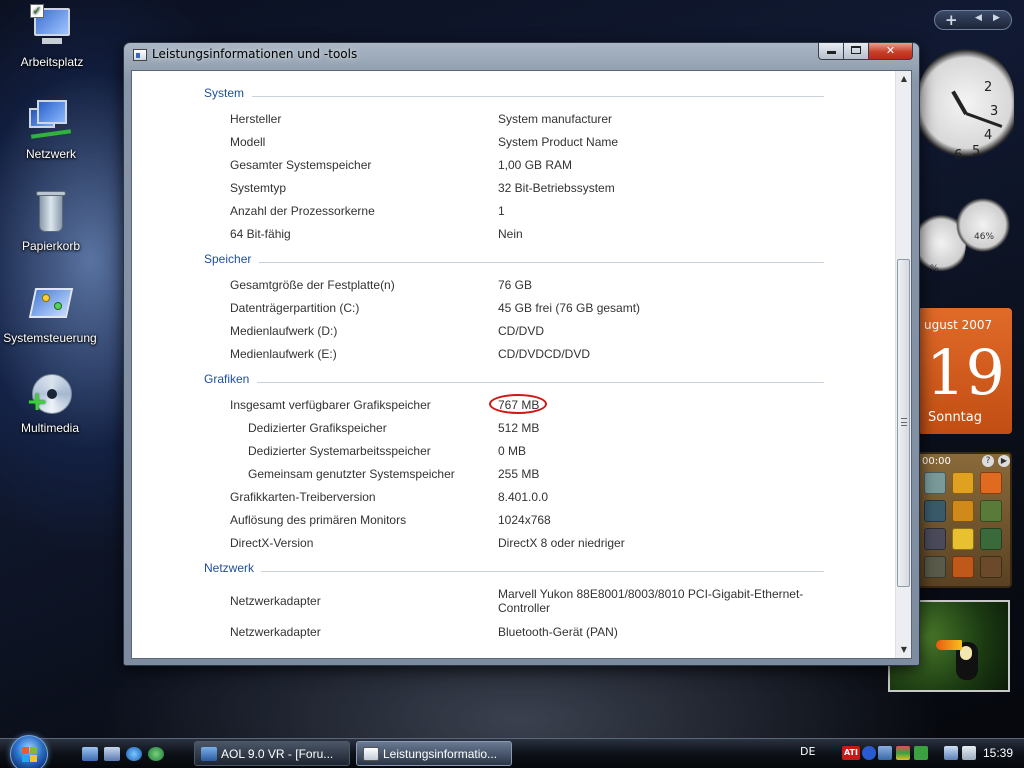 The height and width of the screenshot is (768, 1024). Describe the element at coordinates (29, 751) in the screenshot. I see `start-button` at that location.